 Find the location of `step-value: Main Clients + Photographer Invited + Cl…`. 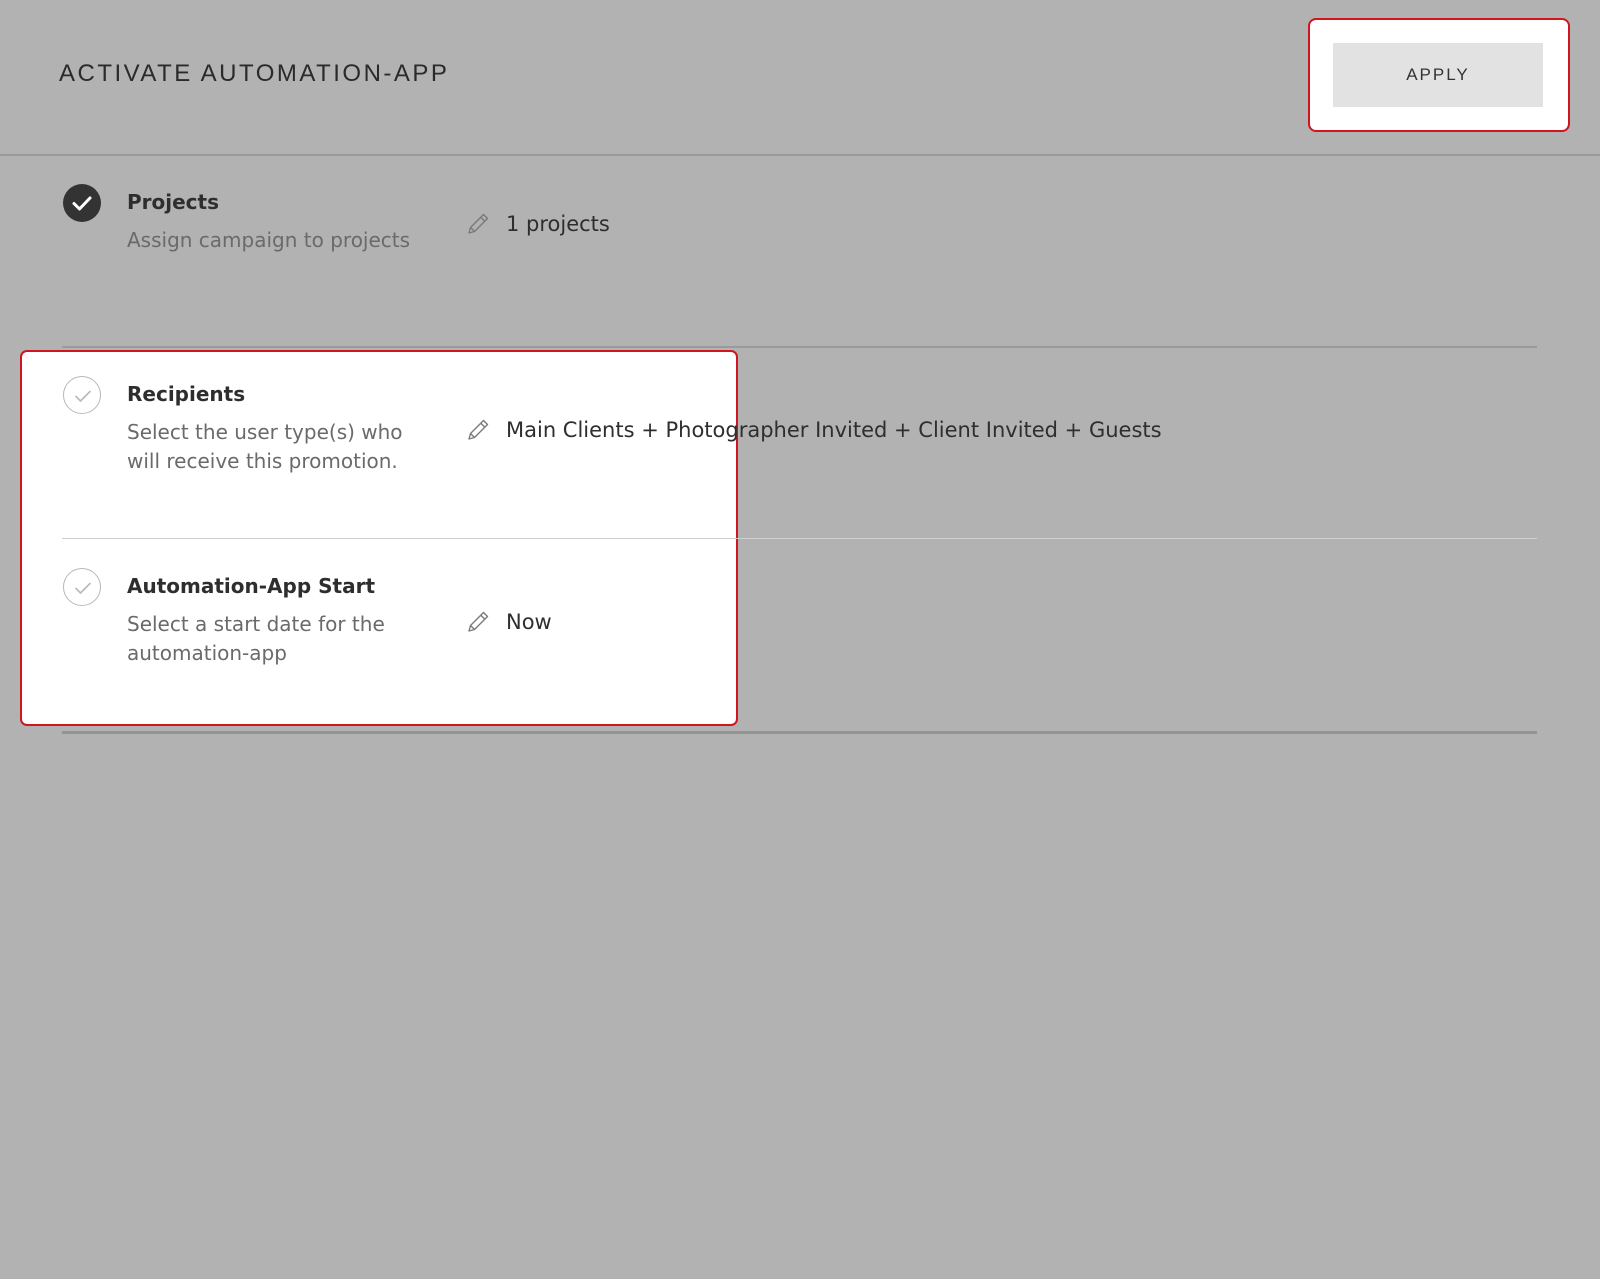

step-value: Main Clients + Photographer Invited + Cl… is located at coordinates (834, 430).